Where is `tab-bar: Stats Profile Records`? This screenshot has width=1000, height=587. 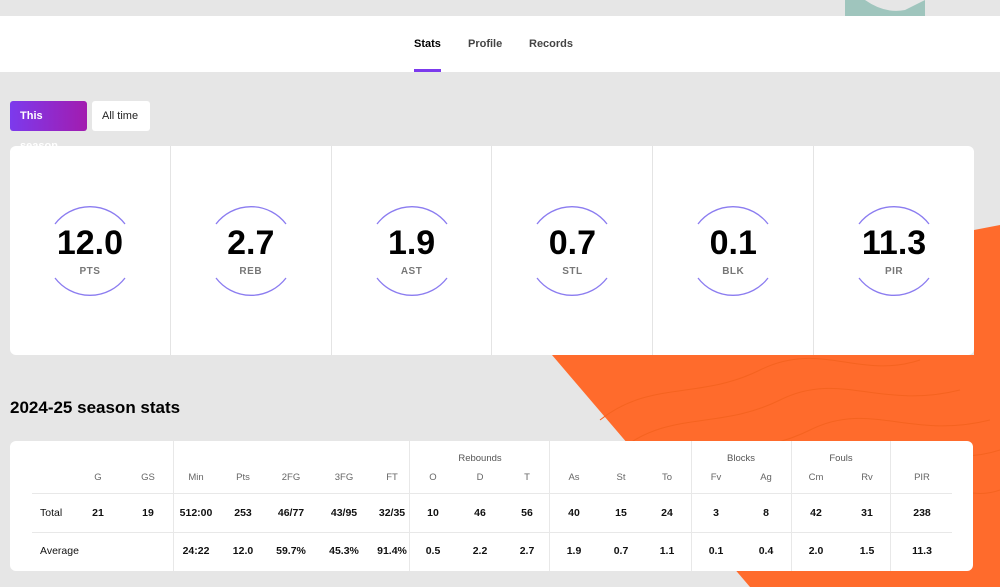 tab-bar: Stats Profile Records is located at coordinates (500, 44).